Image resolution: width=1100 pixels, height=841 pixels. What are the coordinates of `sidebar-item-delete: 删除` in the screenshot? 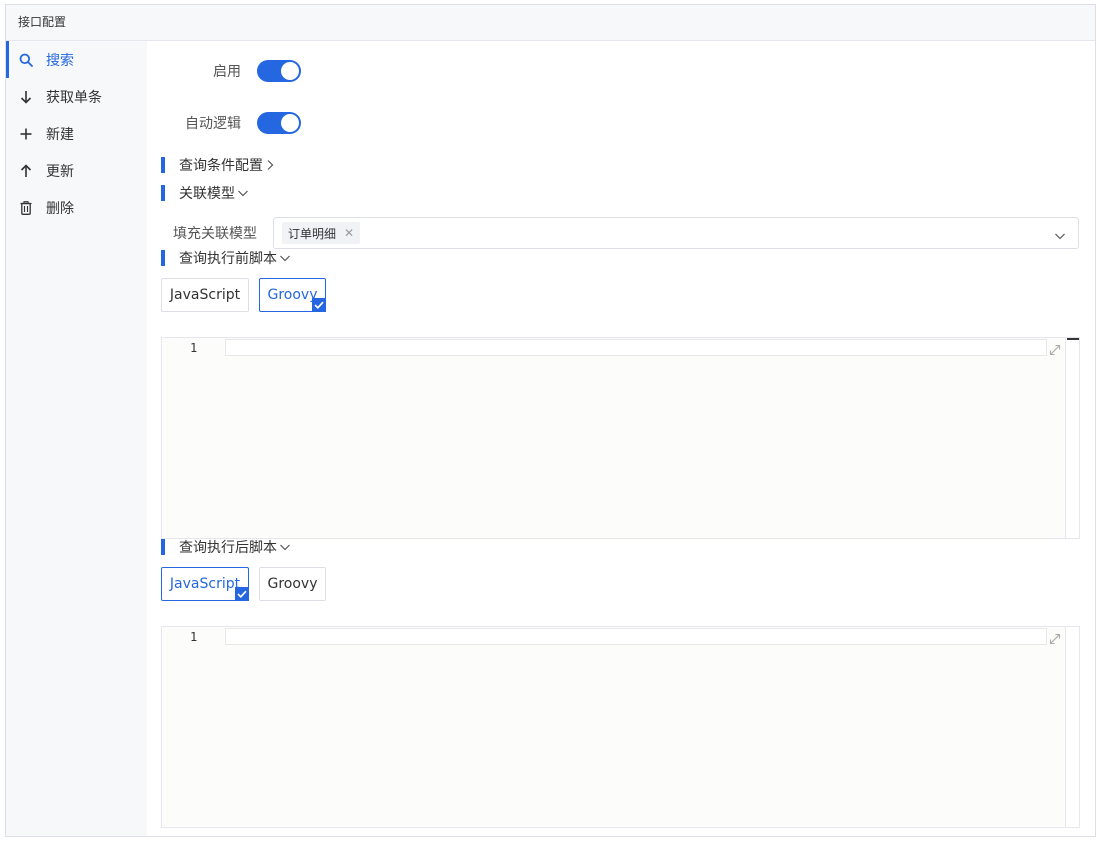 It's located at (76, 207).